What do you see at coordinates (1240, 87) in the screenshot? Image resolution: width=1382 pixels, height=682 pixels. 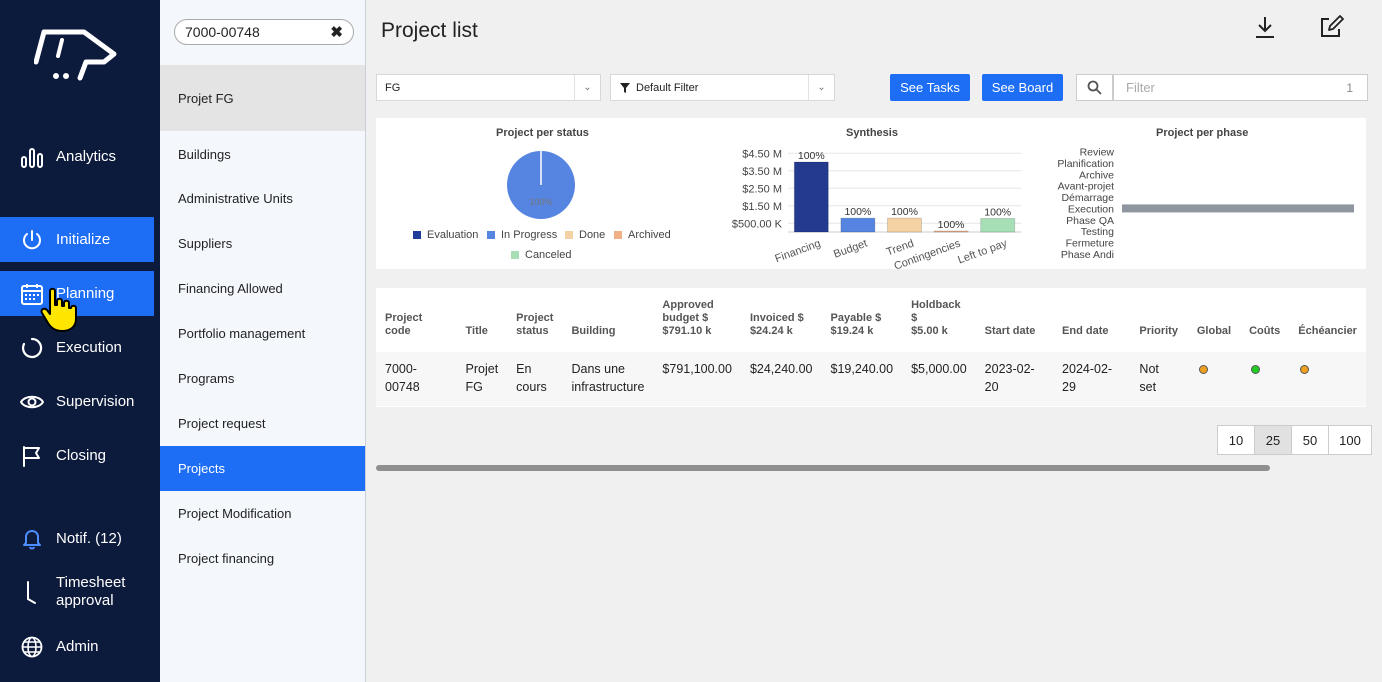 I see `filter-input: Filter 1` at bounding box center [1240, 87].